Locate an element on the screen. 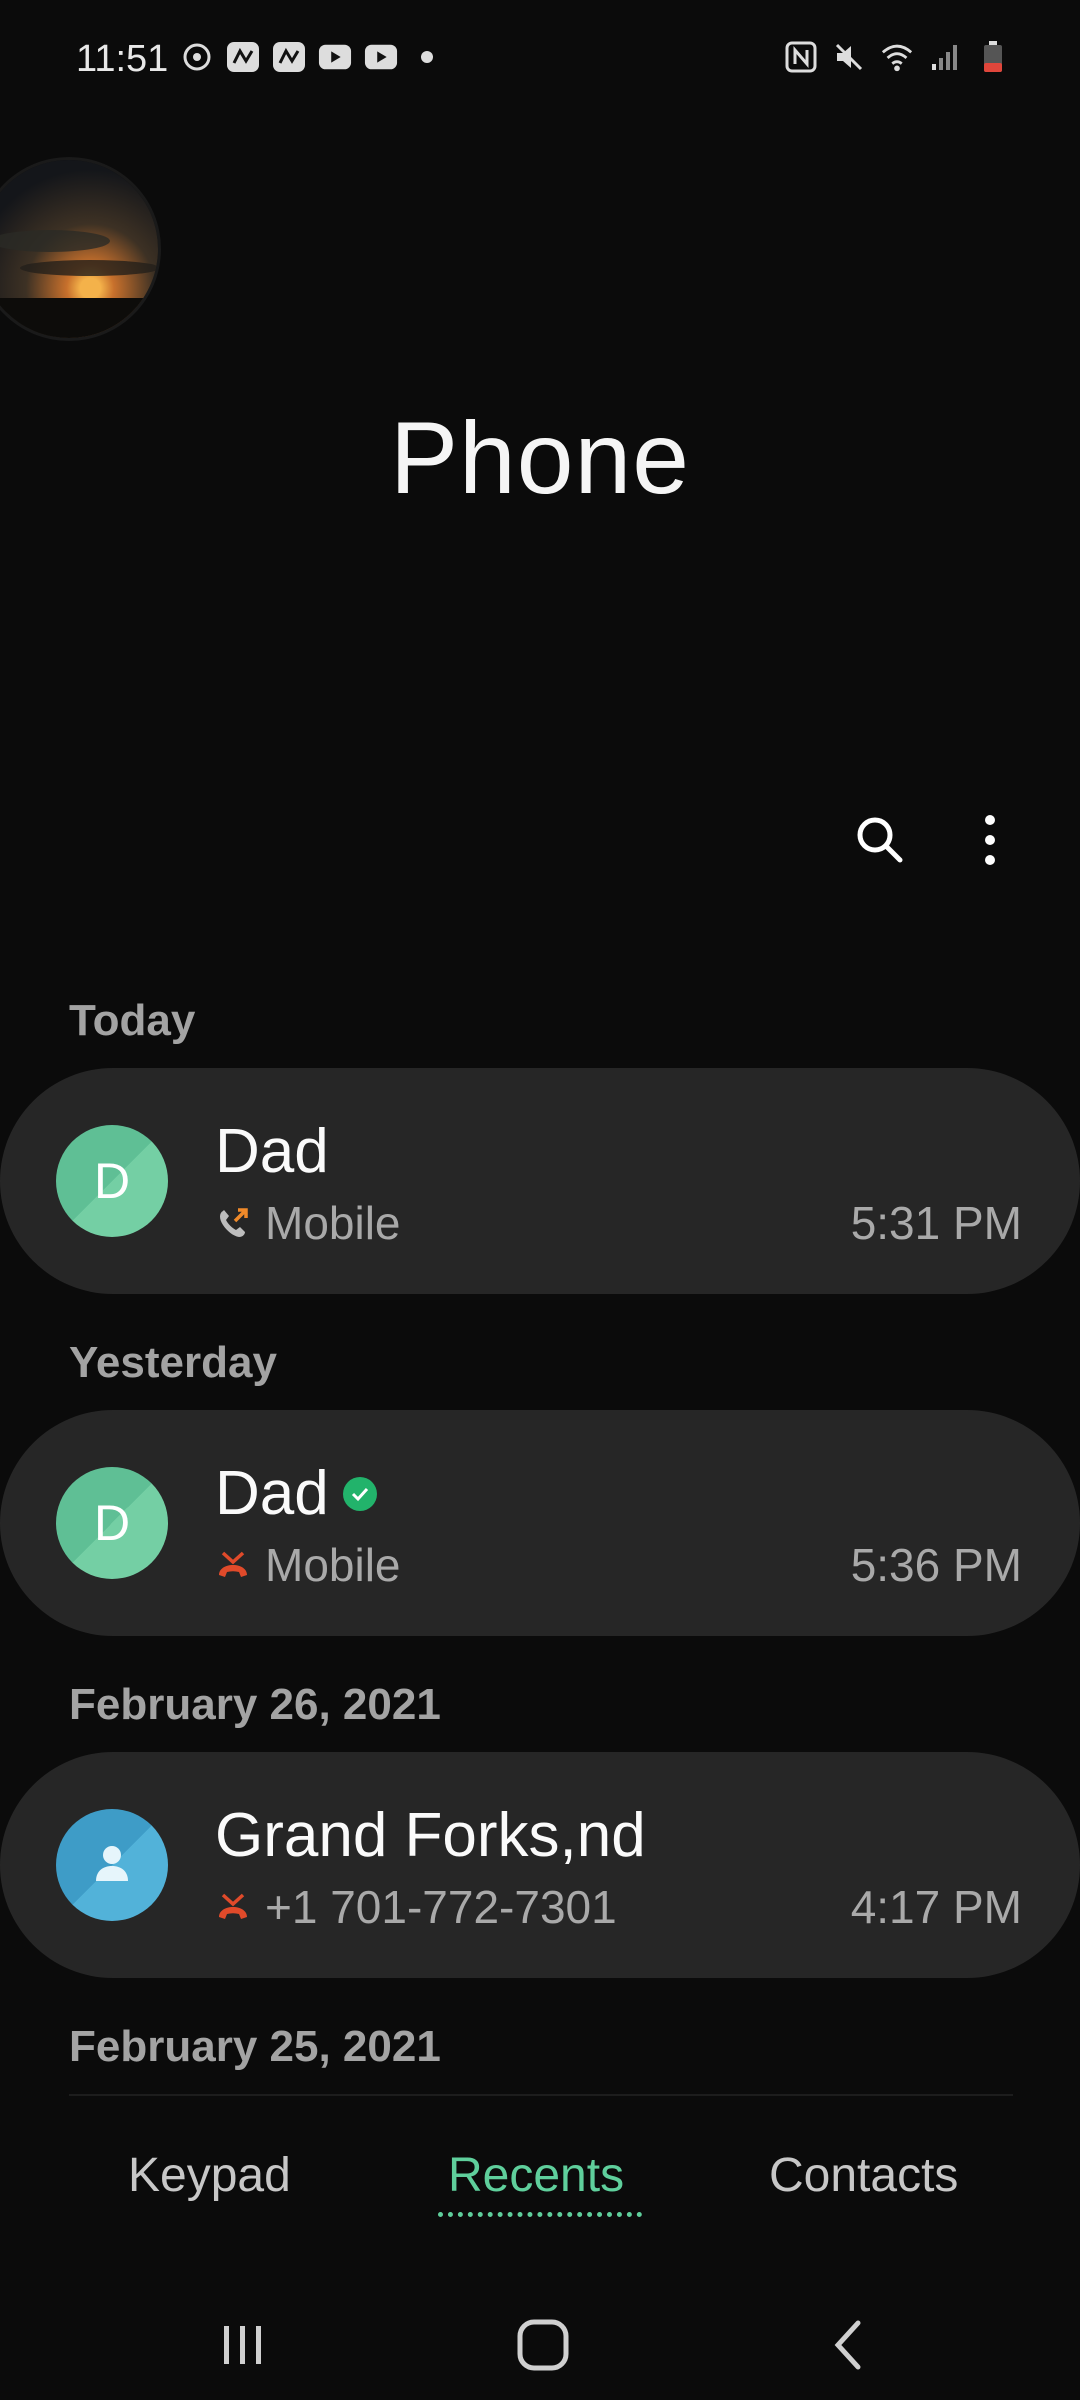  back-button is located at coordinates (848, 2345).